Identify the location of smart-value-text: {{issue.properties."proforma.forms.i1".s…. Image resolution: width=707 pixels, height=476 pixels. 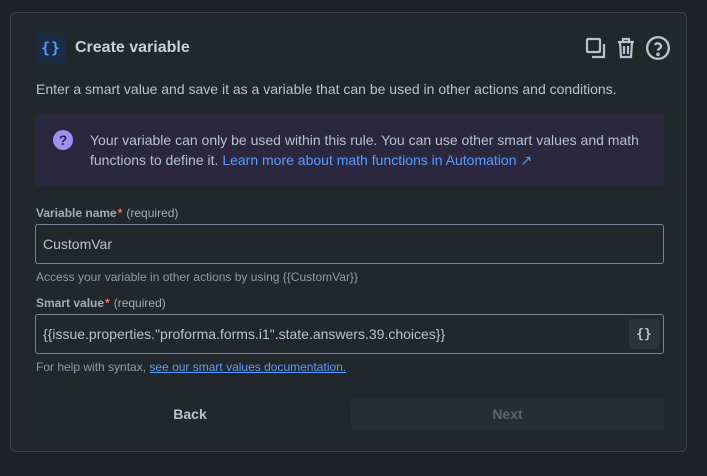
(244, 334).